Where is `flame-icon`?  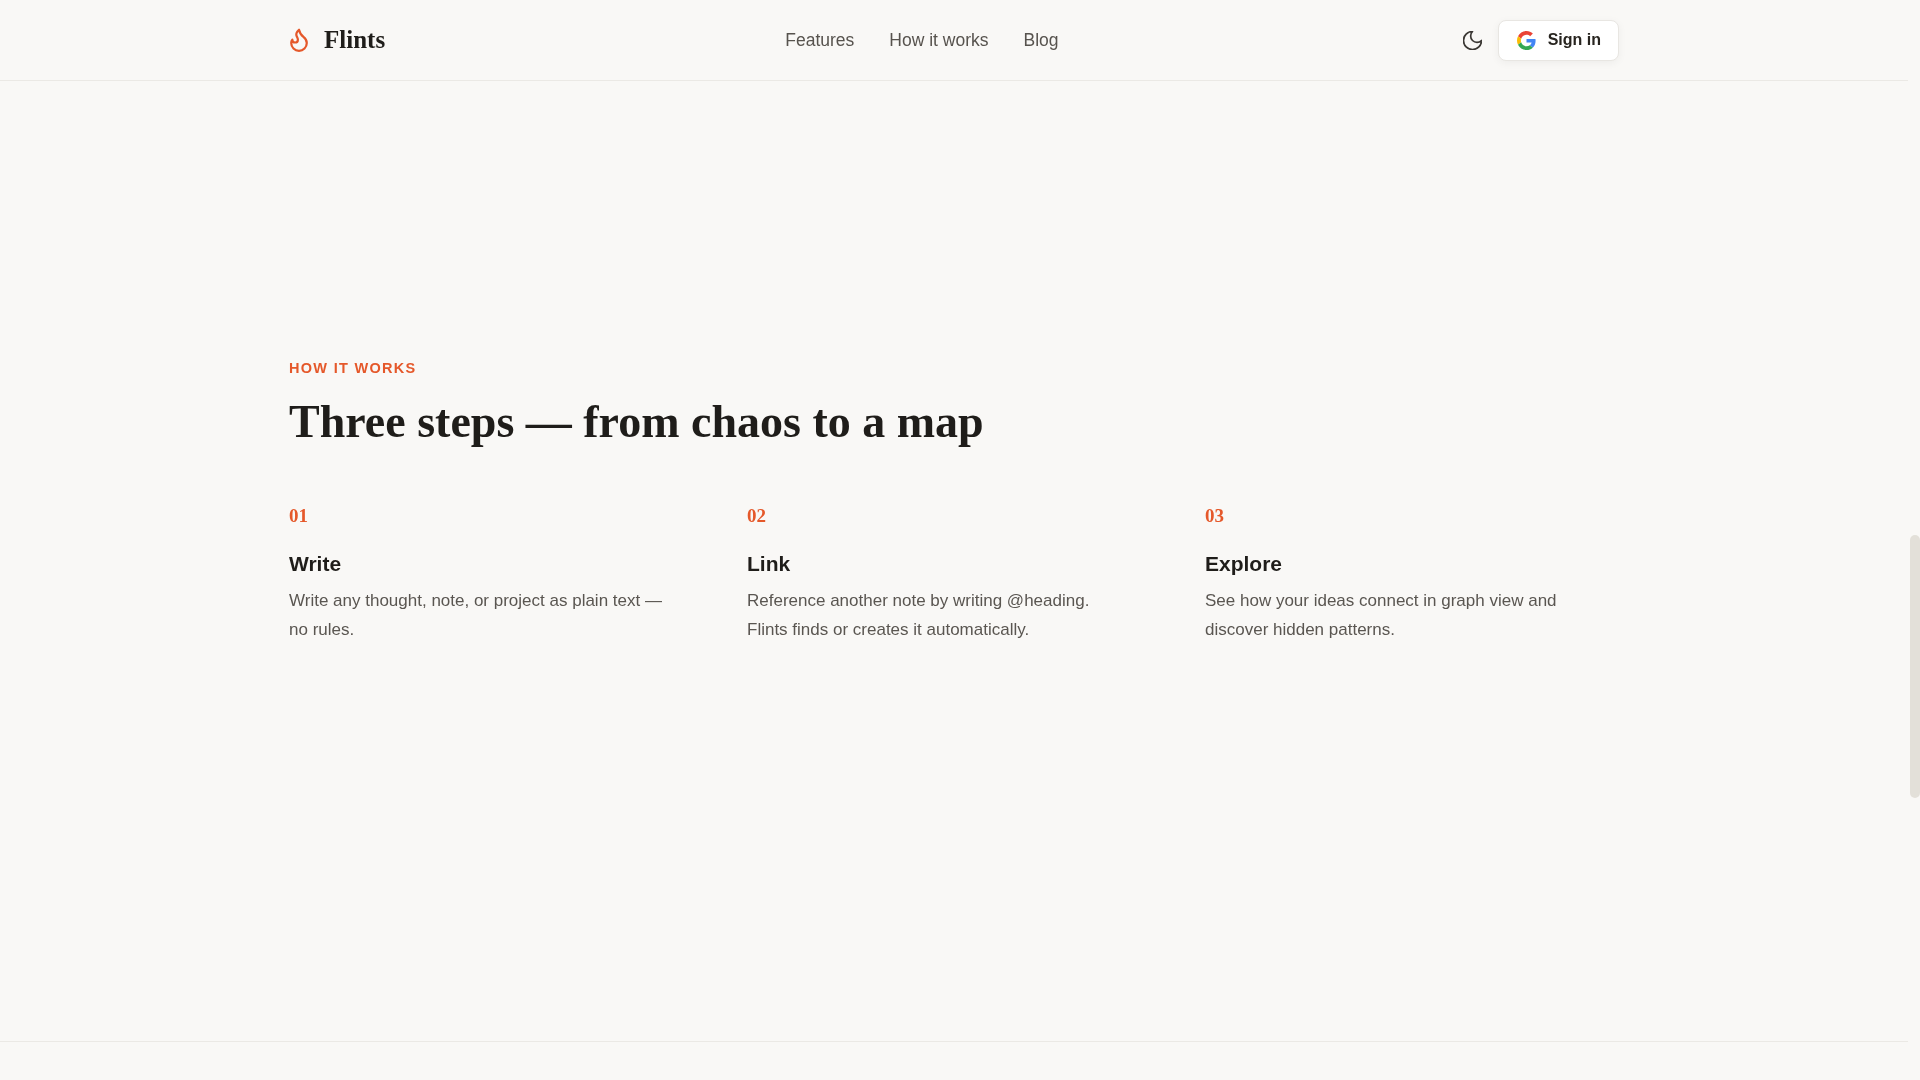
flame-icon is located at coordinates (299, 40).